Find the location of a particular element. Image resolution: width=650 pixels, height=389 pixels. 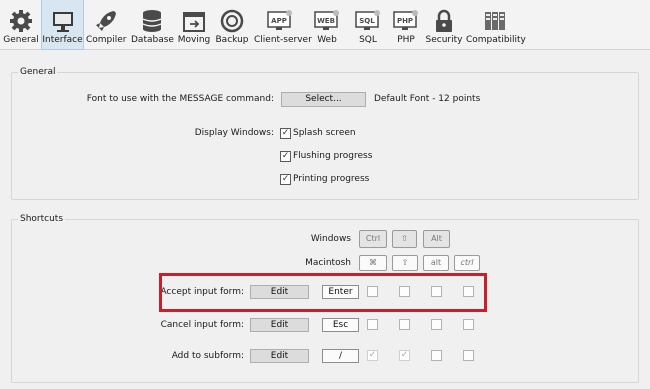

svg-text: SQL is located at coordinates (367, 21).